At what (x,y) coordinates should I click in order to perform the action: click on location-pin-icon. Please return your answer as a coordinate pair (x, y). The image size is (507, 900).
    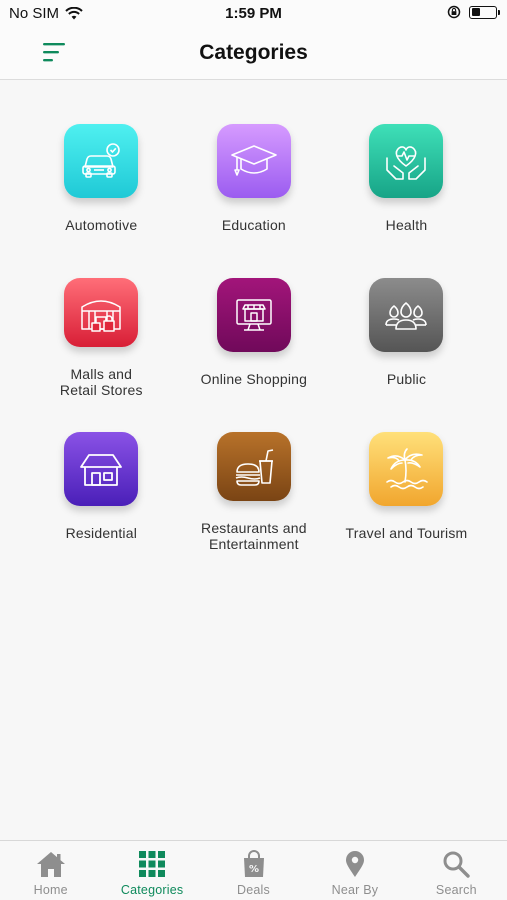
    Looking at the image, I should click on (354, 864).